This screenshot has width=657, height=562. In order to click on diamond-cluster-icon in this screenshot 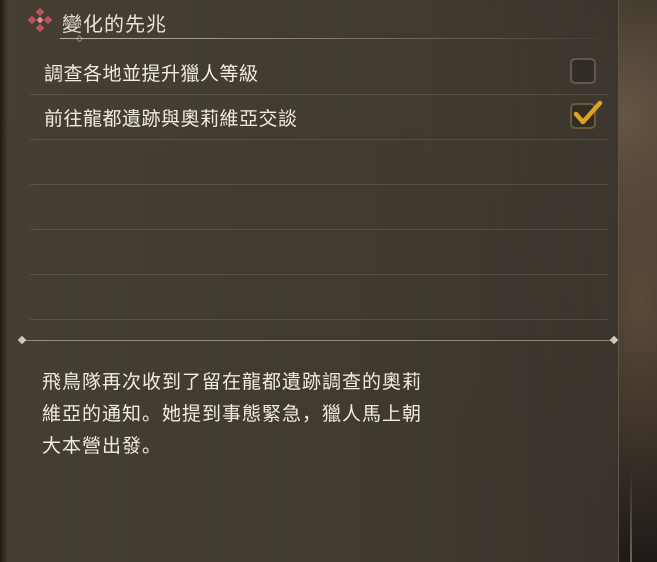, I will do `click(40, 20)`.